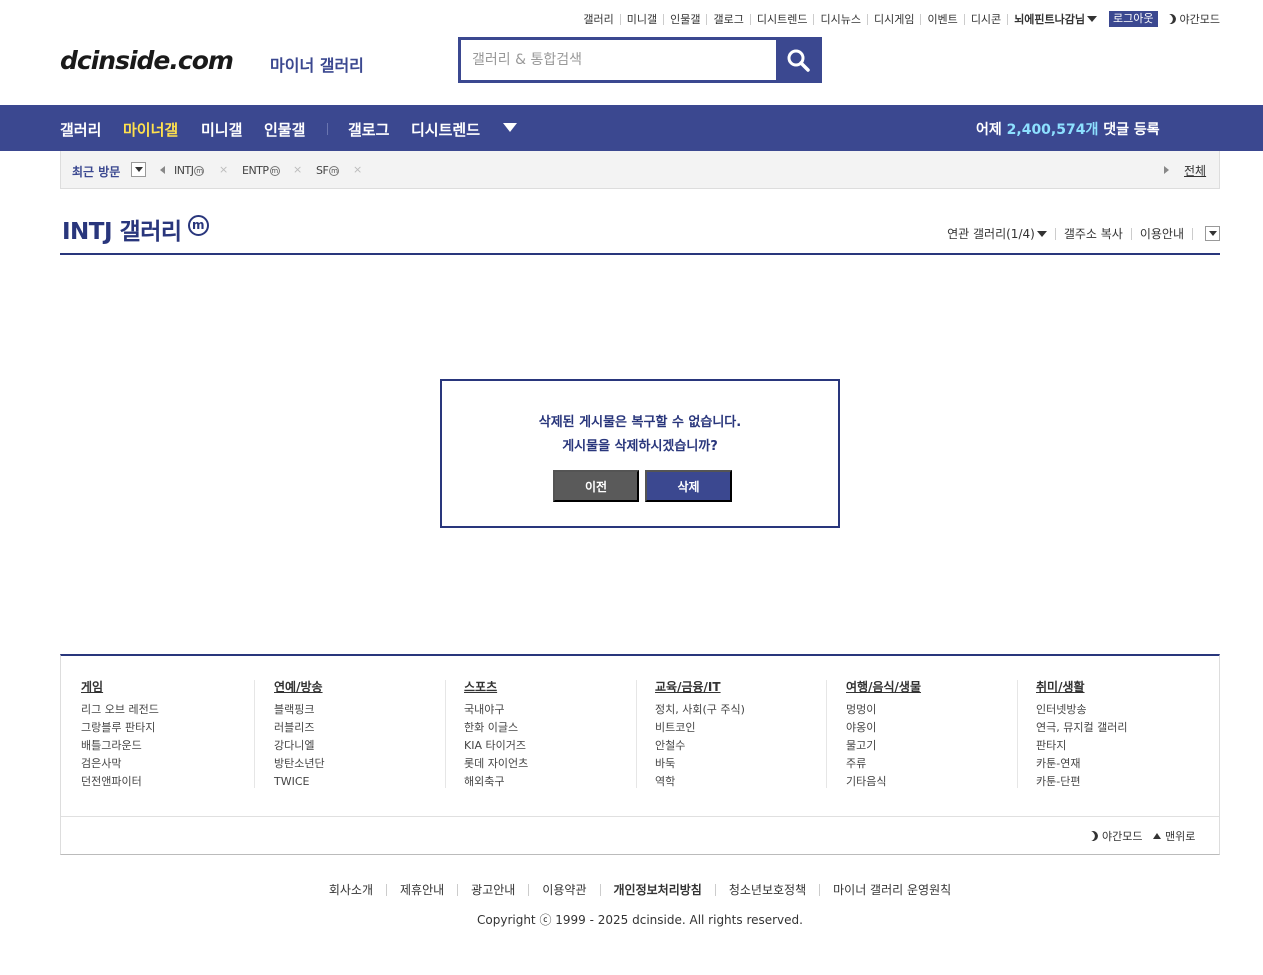 This screenshot has height=975, width=1263. Describe the element at coordinates (150, 129) in the screenshot. I see `nav-minor-gallery: 마이너갤` at that location.